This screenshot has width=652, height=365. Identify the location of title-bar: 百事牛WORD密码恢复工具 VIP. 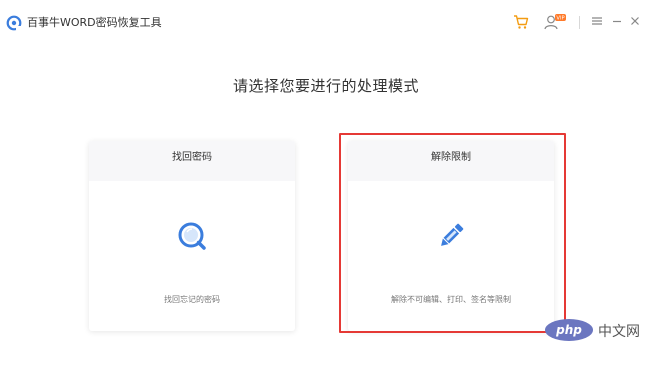
(326, 22).